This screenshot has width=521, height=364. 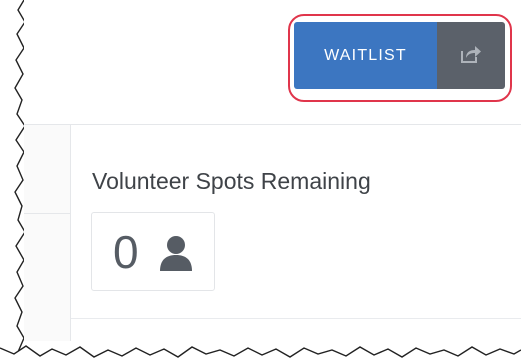 I want to click on header-divider, so click(x=272, y=124).